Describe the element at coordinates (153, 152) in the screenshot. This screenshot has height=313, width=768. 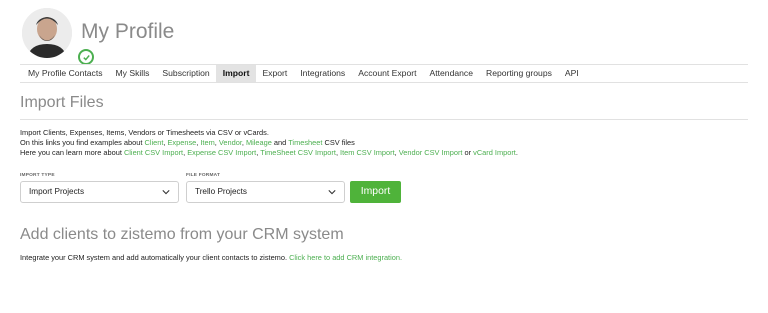
I see `client-csv-import-link: Client CSV Import` at that location.